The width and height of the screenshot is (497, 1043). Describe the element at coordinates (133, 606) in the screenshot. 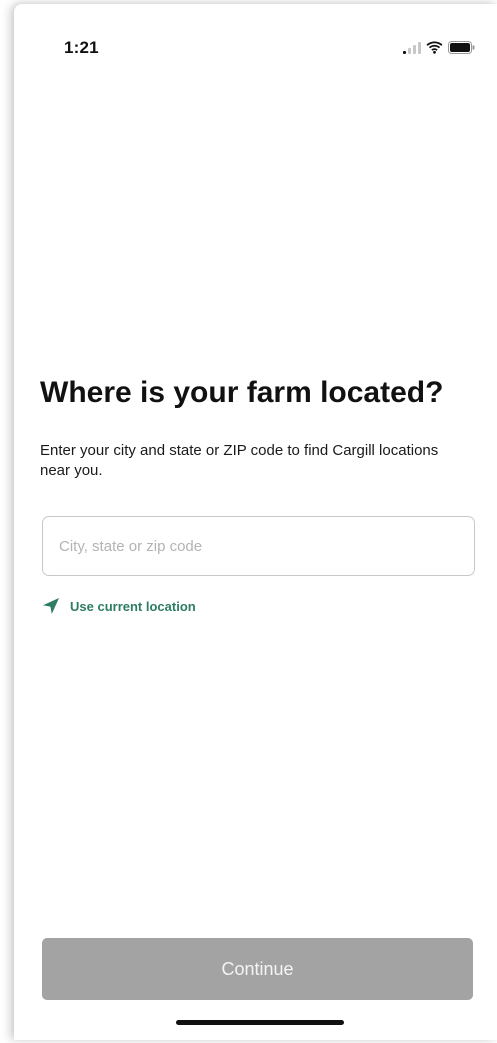

I see `use-current-location-label: Use current location` at that location.